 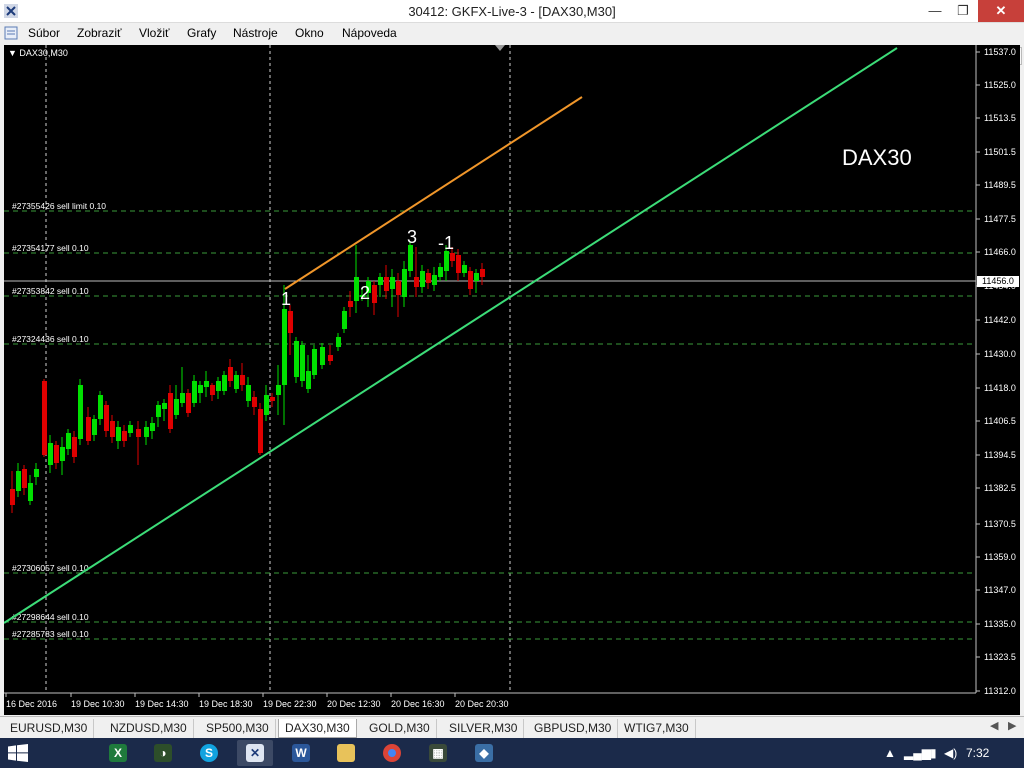 What do you see at coordinates (50, 634) in the screenshot?
I see `order-label: #27285783 sell 0.10` at bounding box center [50, 634].